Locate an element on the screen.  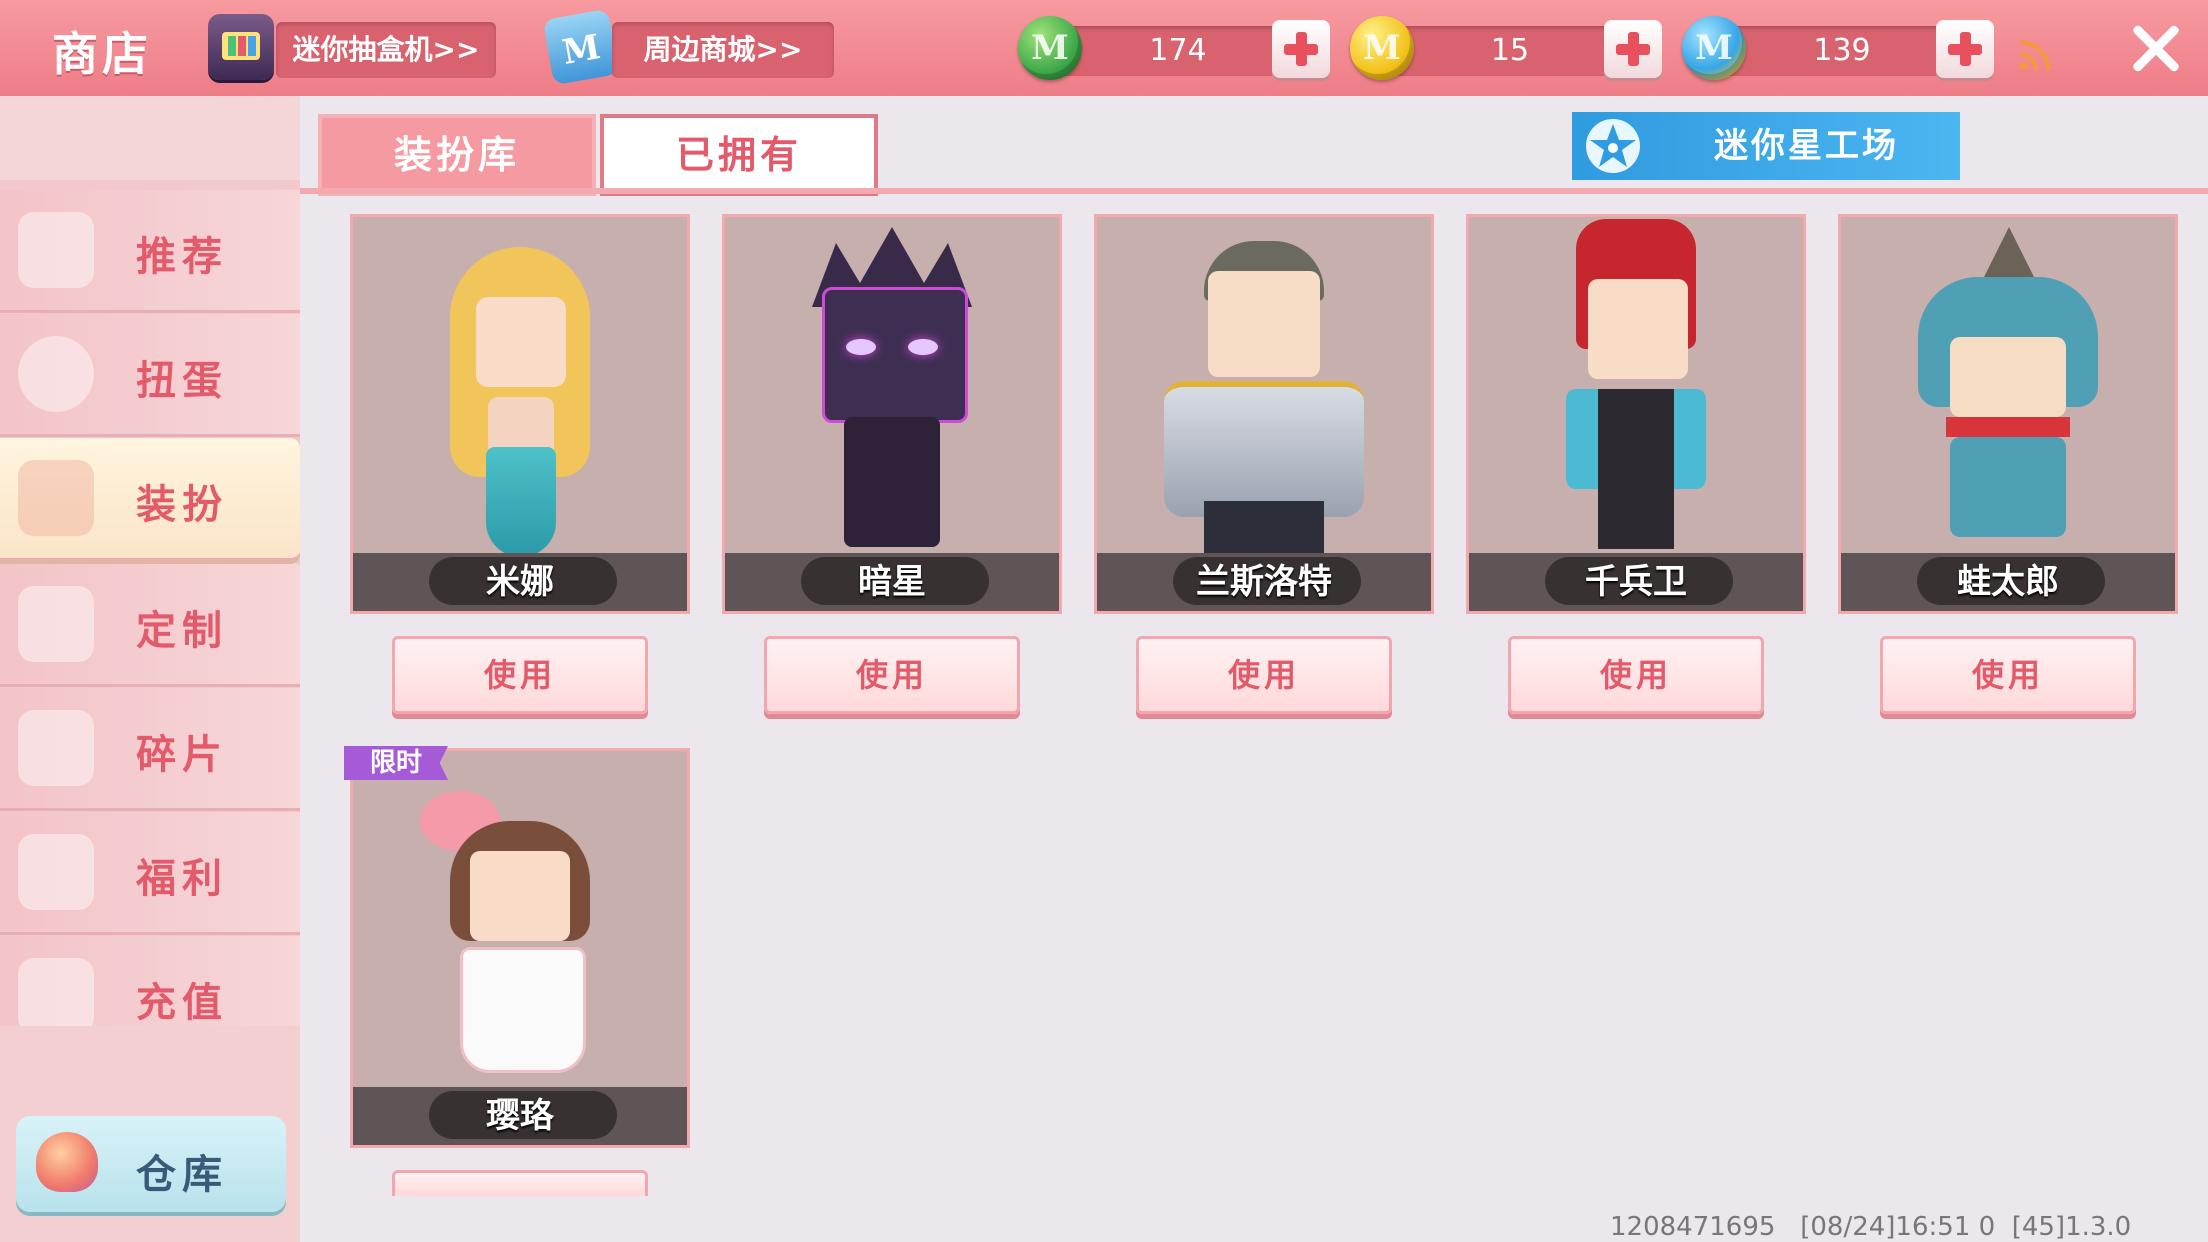
use-button-senbei: 使用 is located at coordinates (1636, 675).